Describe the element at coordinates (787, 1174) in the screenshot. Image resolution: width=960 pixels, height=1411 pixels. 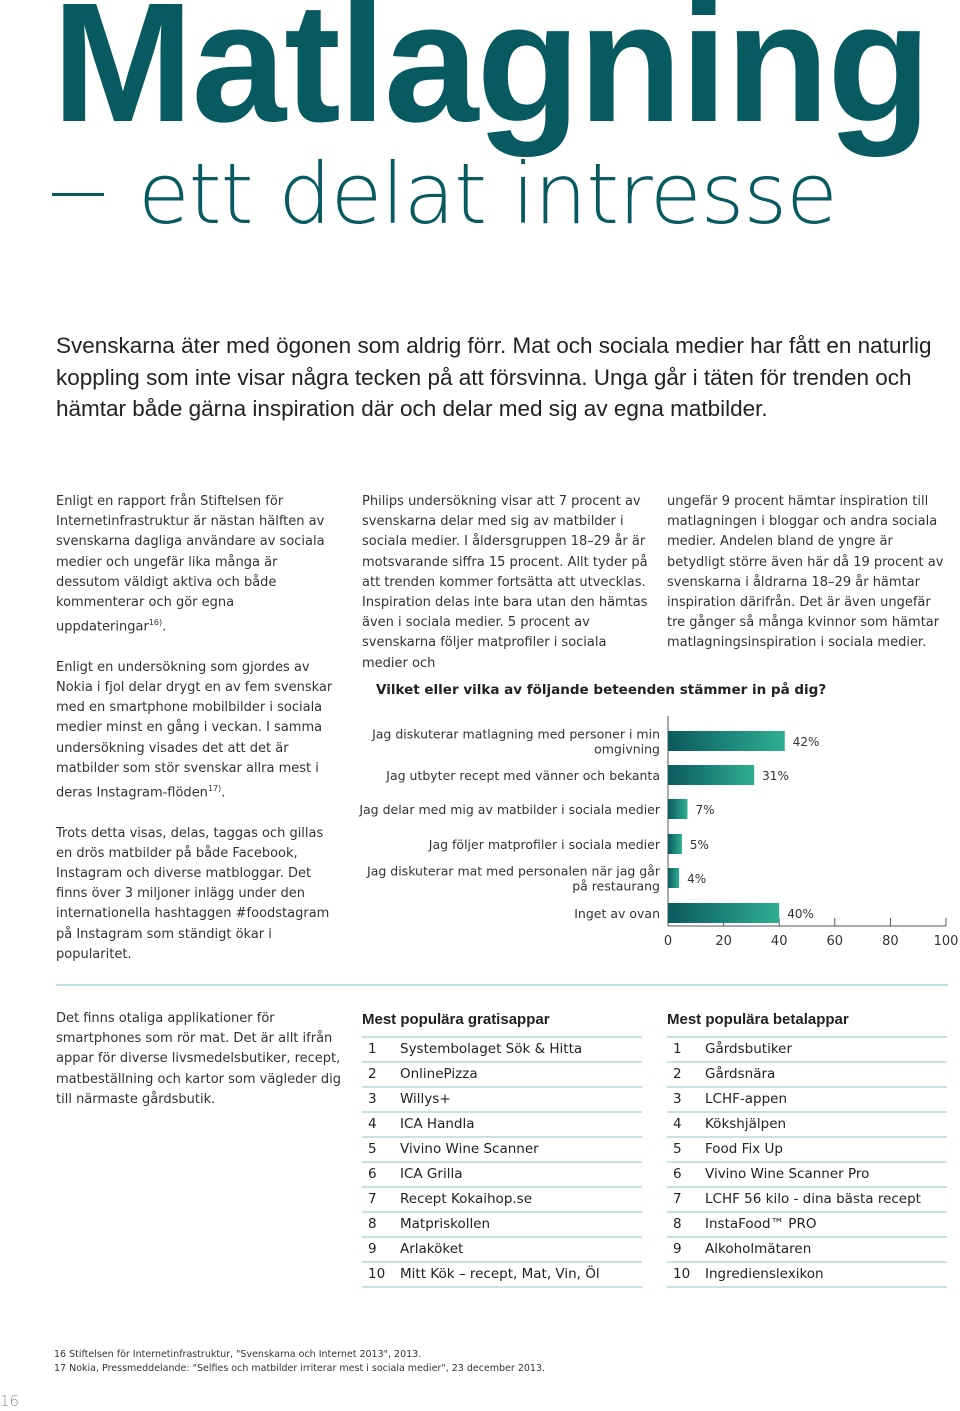
I see `app-name: Vivino Wine Scanner Pro` at that location.